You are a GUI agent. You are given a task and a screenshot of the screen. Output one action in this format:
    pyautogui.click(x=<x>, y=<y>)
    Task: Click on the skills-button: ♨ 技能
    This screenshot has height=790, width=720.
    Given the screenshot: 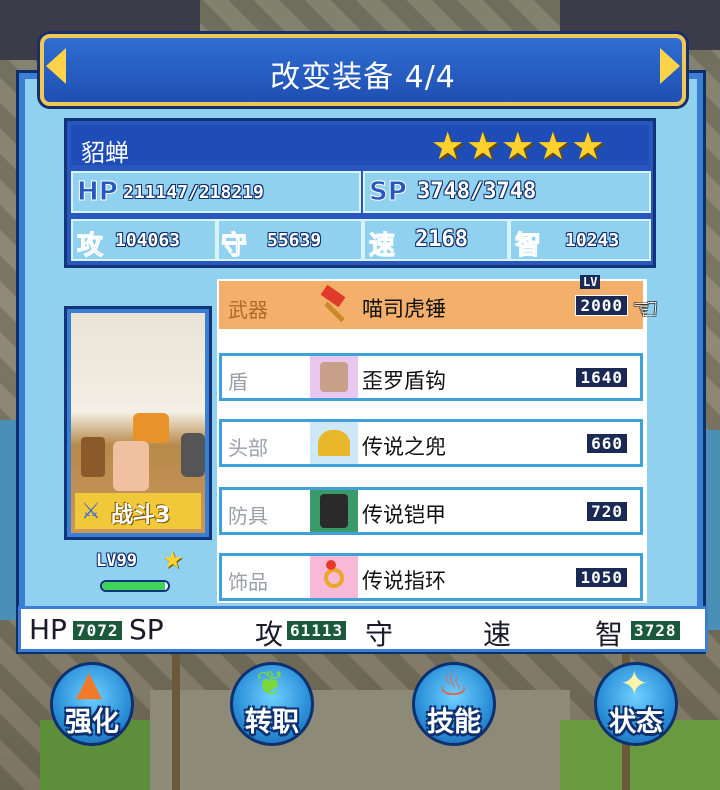 What is the action you would take?
    pyautogui.click(x=454, y=704)
    